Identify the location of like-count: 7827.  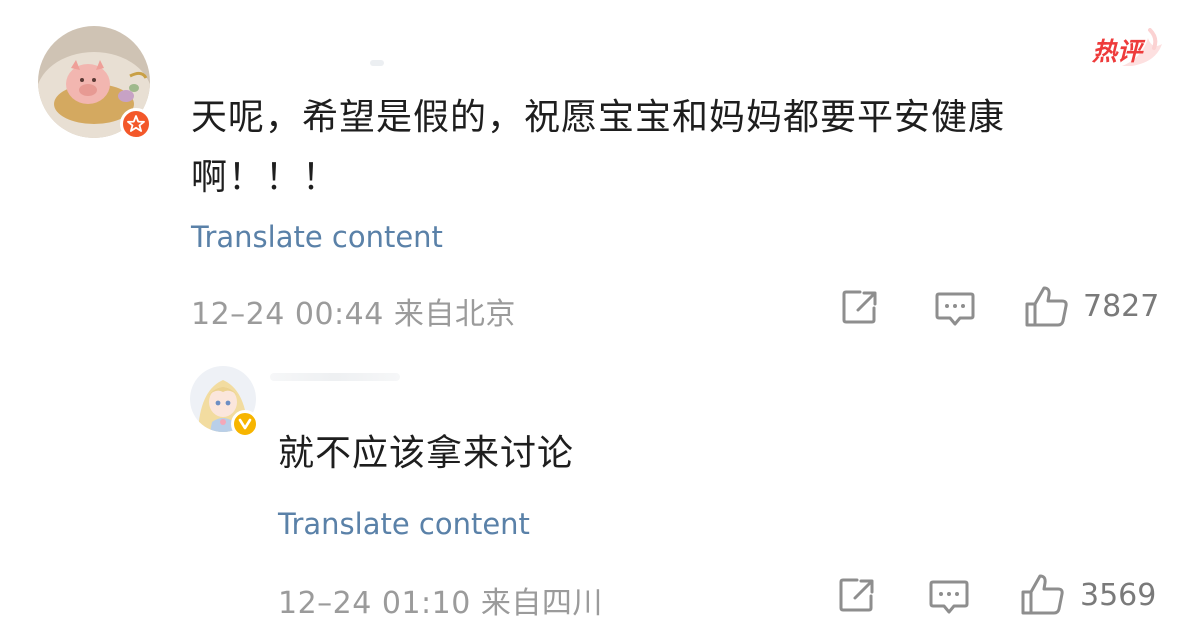
(1121, 306).